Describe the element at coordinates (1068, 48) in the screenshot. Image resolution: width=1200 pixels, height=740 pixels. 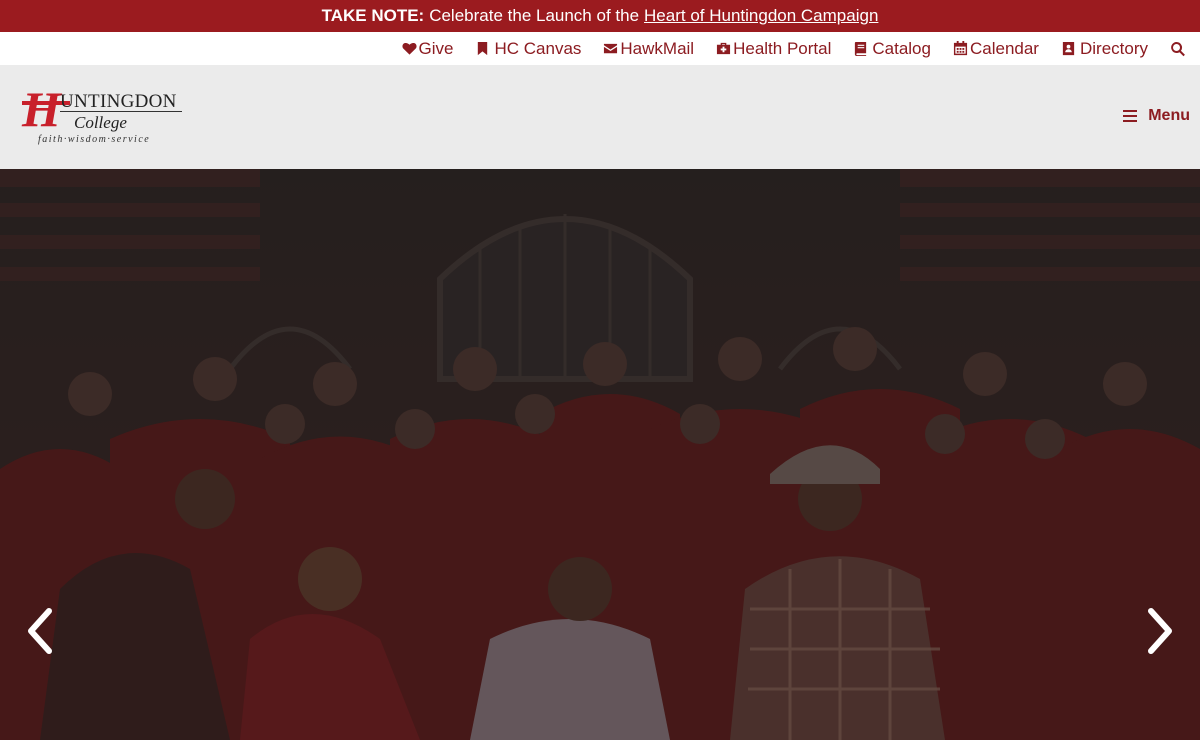
I see `address-book-icon` at that location.